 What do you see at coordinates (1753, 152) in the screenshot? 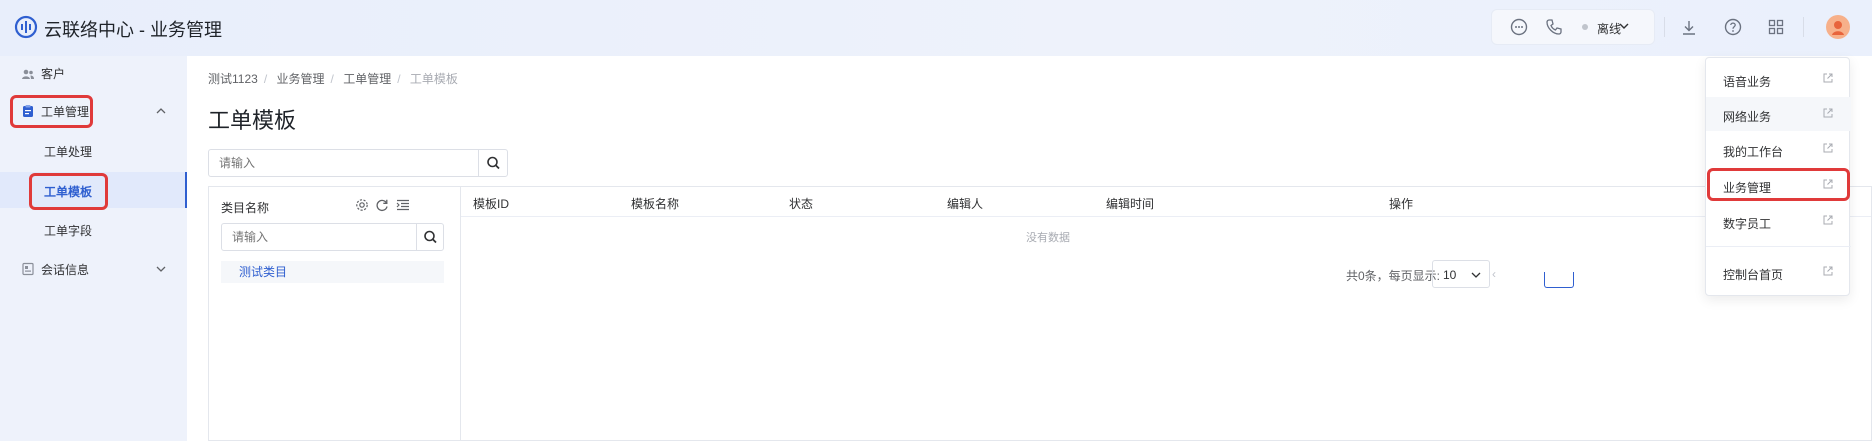
I see `menu-item-label: 我的工作台` at bounding box center [1753, 152].